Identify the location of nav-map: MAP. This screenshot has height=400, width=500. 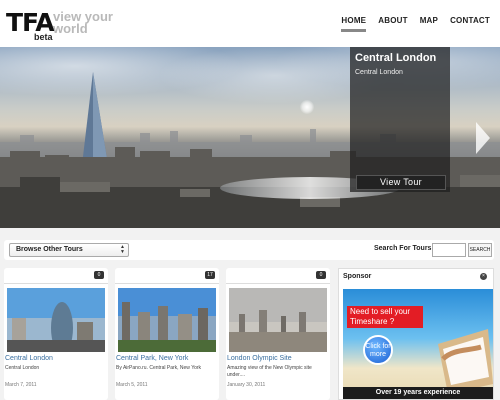
(429, 24).